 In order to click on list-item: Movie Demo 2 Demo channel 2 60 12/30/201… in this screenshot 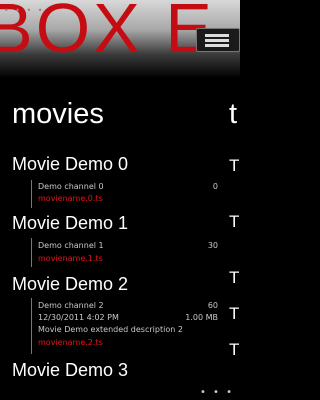, I will do `click(112, 316)`.